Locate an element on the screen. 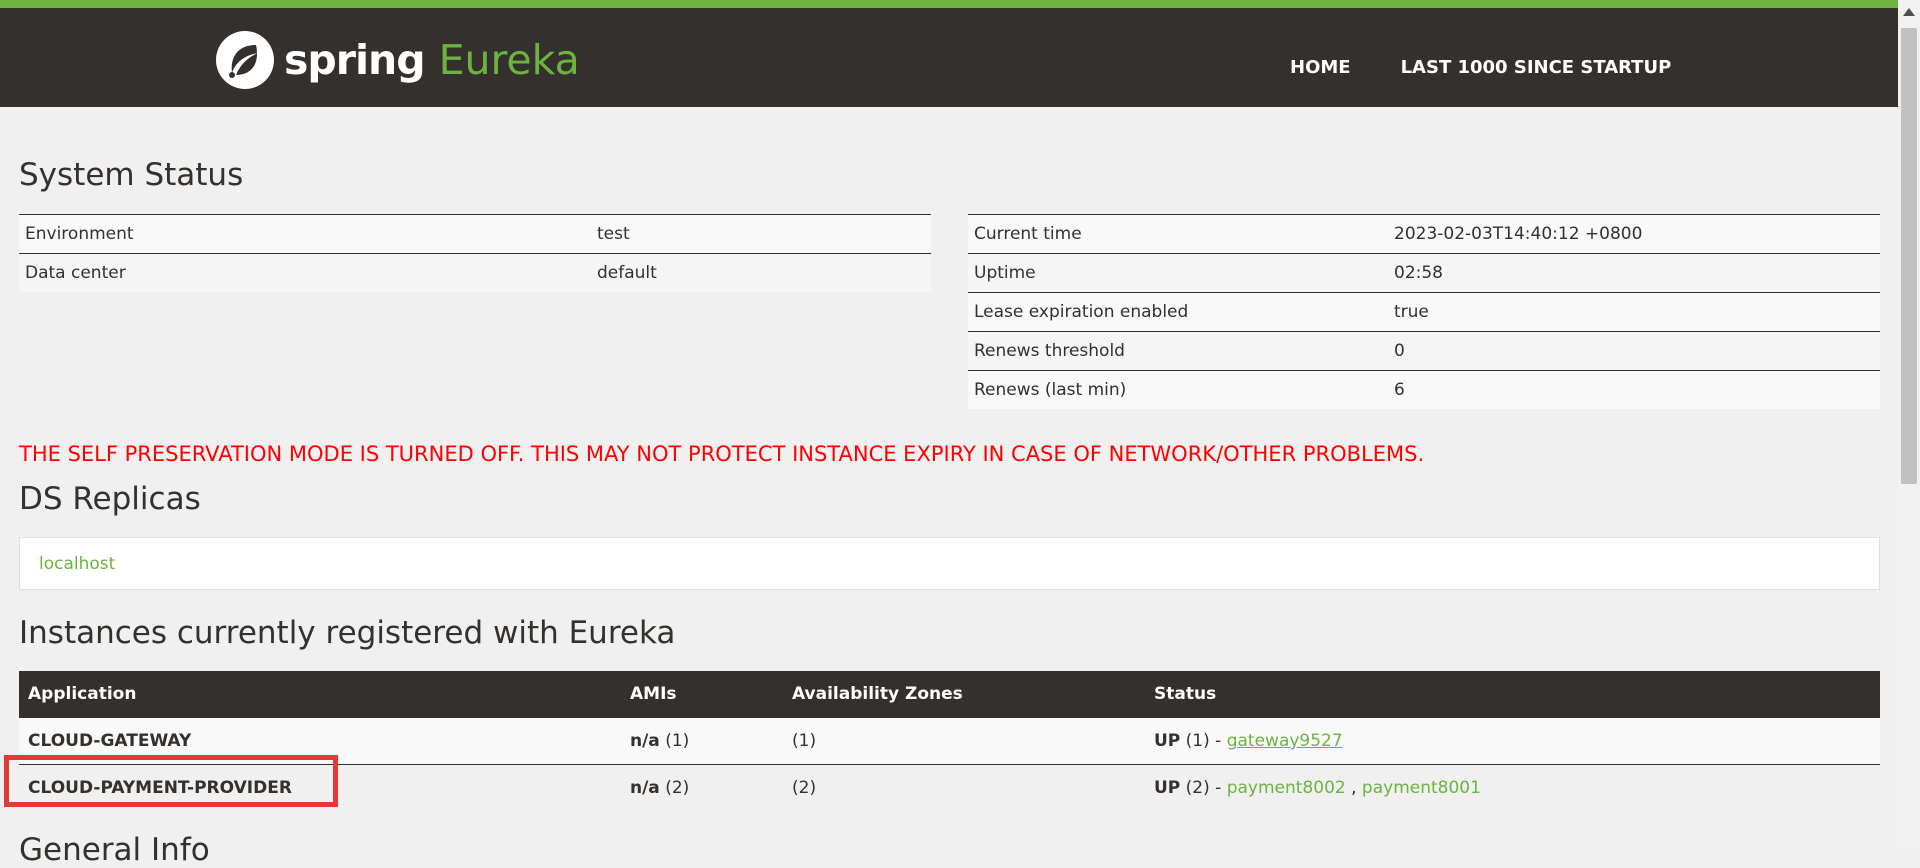 The width and height of the screenshot is (1920, 868). table-row: Data center default is located at coordinates (475, 272).